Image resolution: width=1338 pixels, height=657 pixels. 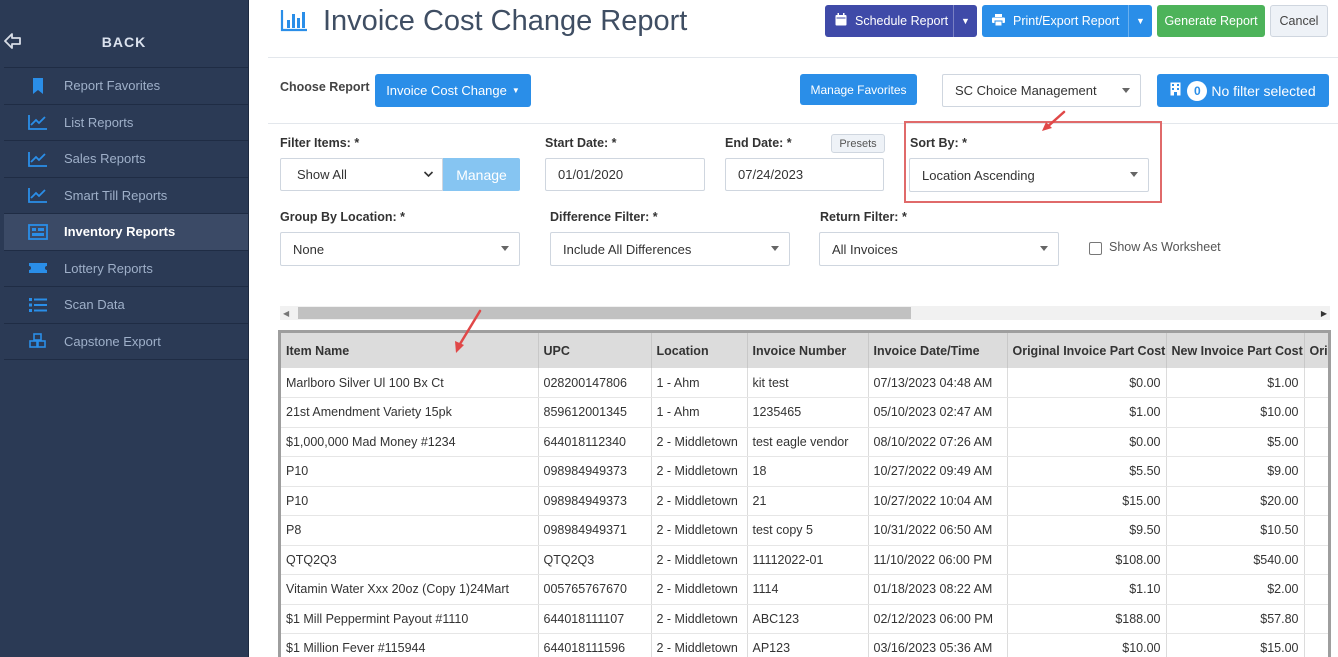 What do you see at coordinates (410, 442) in the screenshot?
I see `table-cell: $1,000,000 Mad Money #1234` at bounding box center [410, 442].